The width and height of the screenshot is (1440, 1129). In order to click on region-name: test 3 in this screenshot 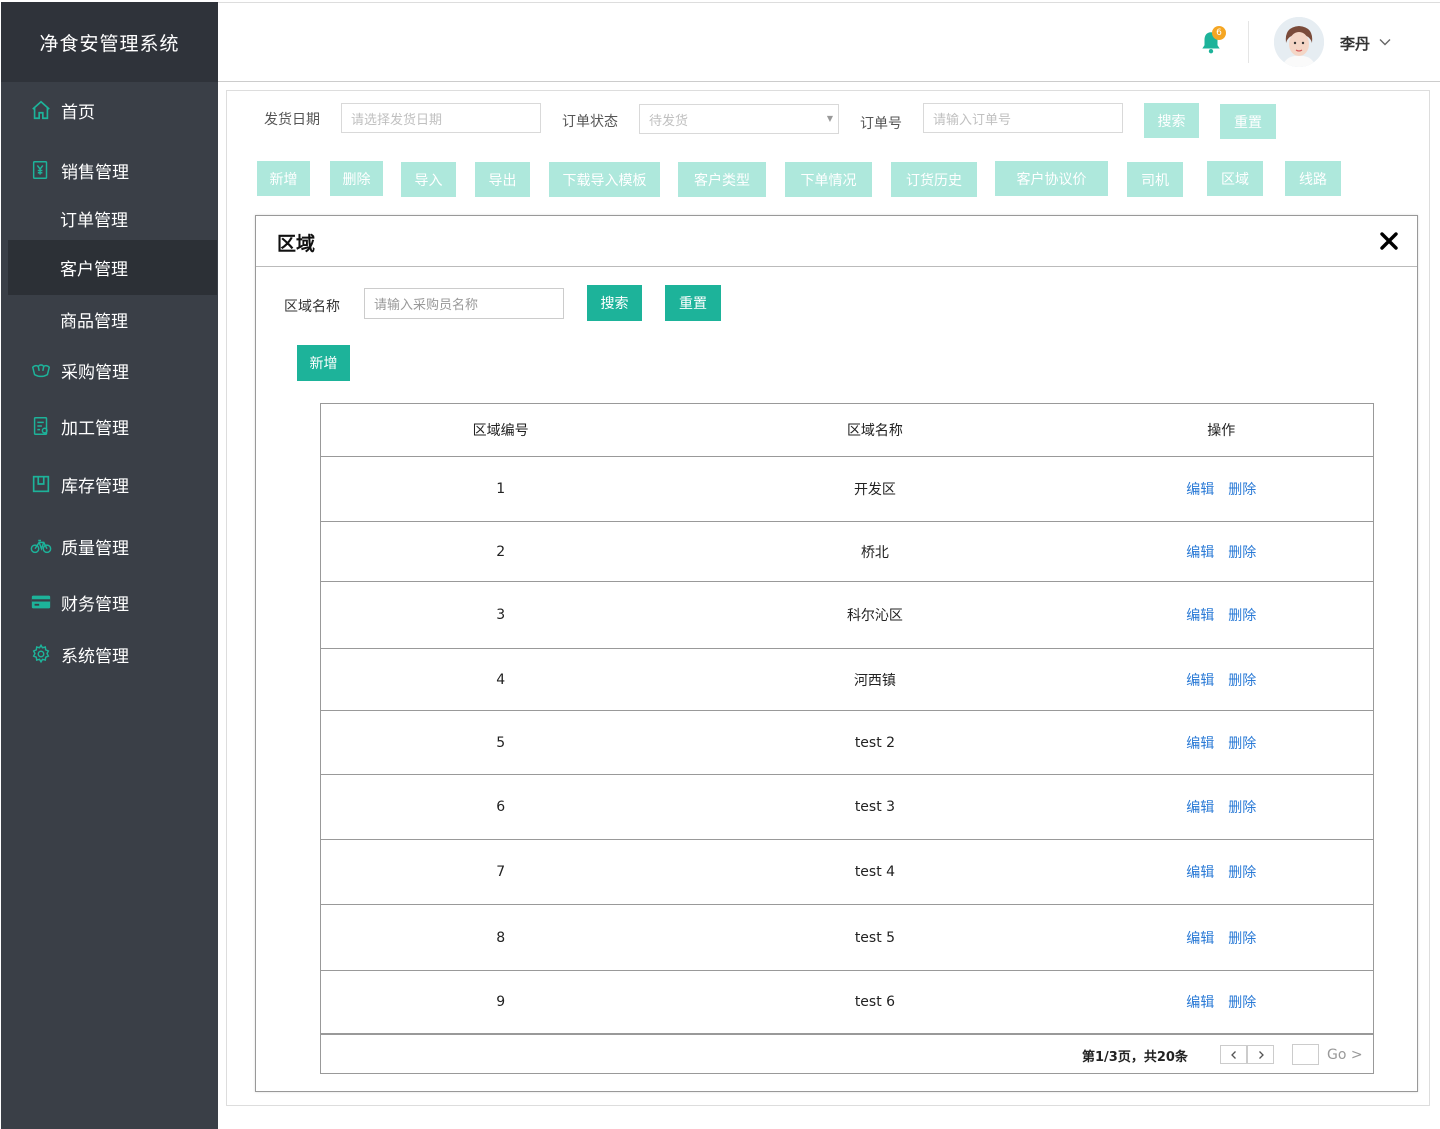, I will do `click(875, 807)`.